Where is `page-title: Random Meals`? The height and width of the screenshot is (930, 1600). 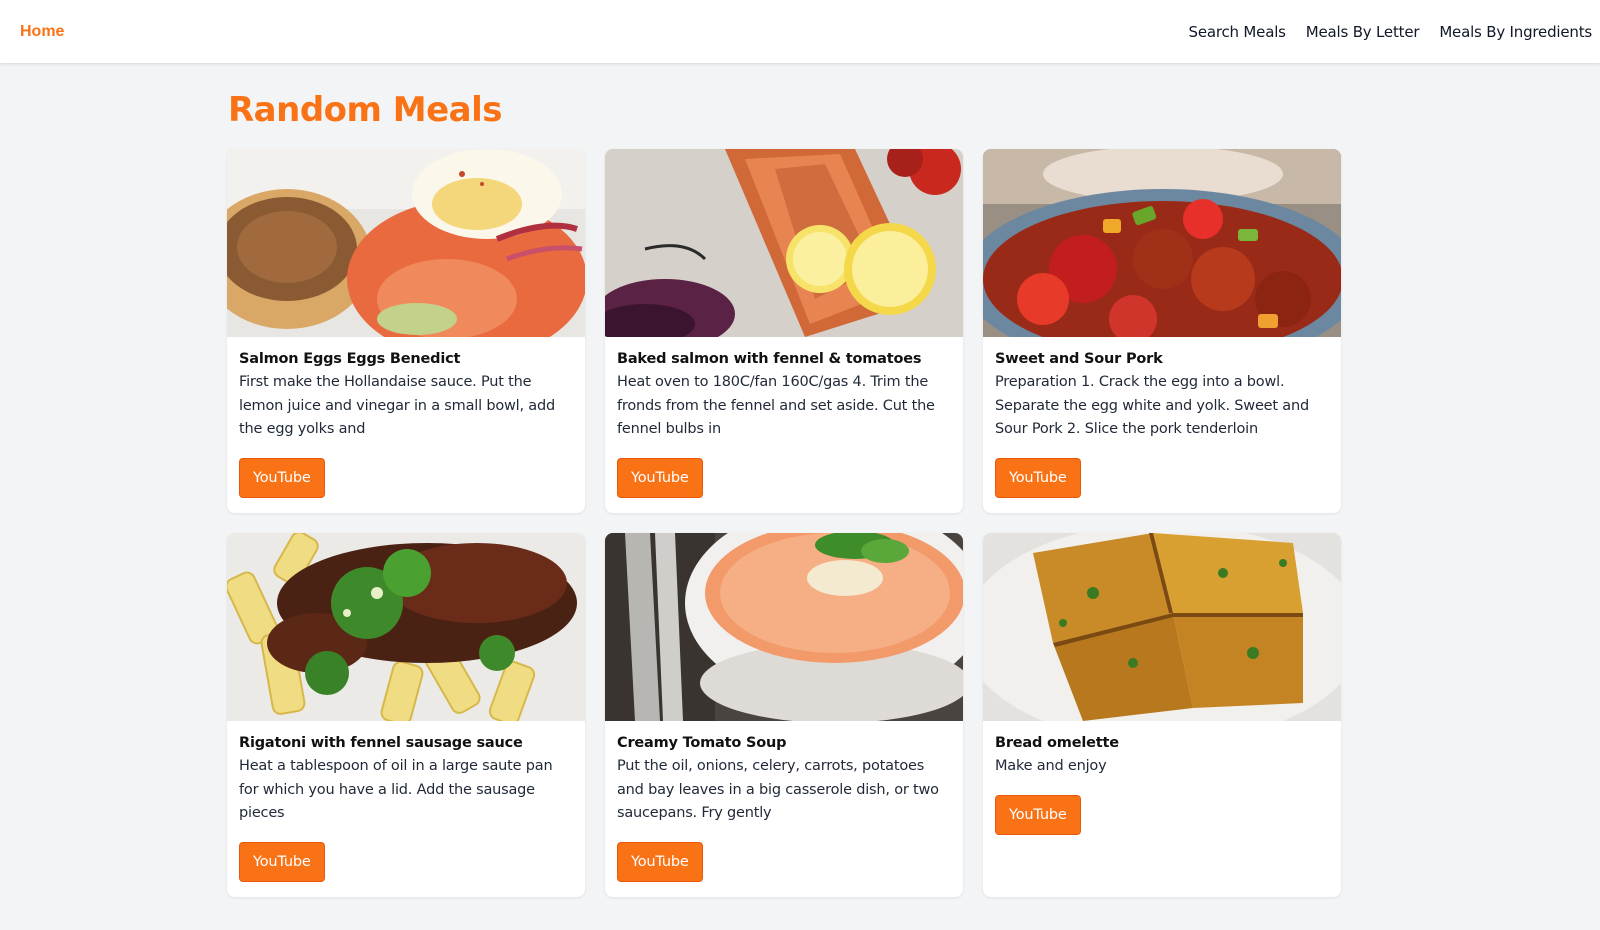 page-title: Random Meals is located at coordinates (365, 110).